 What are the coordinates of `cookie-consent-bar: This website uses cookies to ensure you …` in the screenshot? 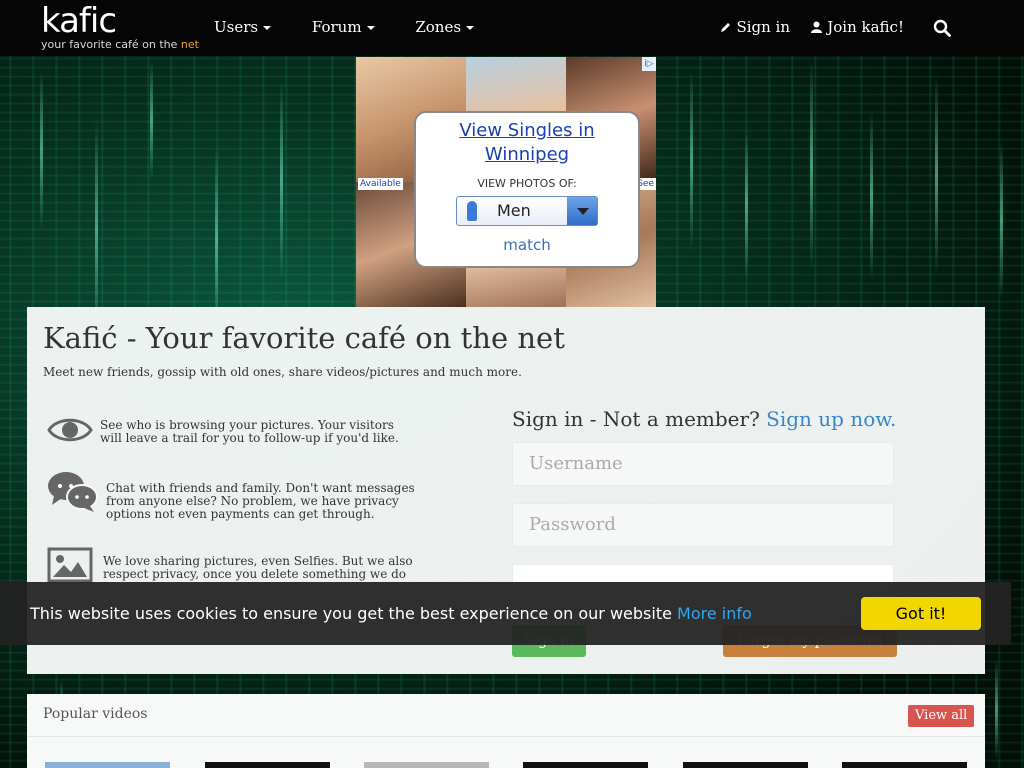 It's located at (505, 613).